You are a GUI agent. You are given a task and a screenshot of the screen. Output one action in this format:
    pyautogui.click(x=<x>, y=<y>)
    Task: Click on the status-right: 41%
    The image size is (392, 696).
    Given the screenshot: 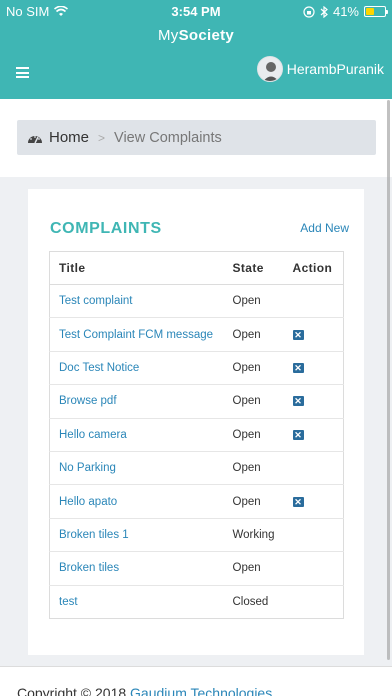 What is the action you would take?
    pyautogui.click(x=345, y=11)
    